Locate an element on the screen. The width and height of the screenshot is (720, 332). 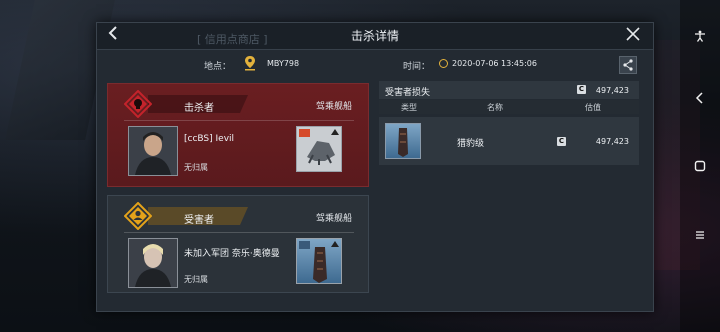
column-type: 类型 is located at coordinates (409, 107).